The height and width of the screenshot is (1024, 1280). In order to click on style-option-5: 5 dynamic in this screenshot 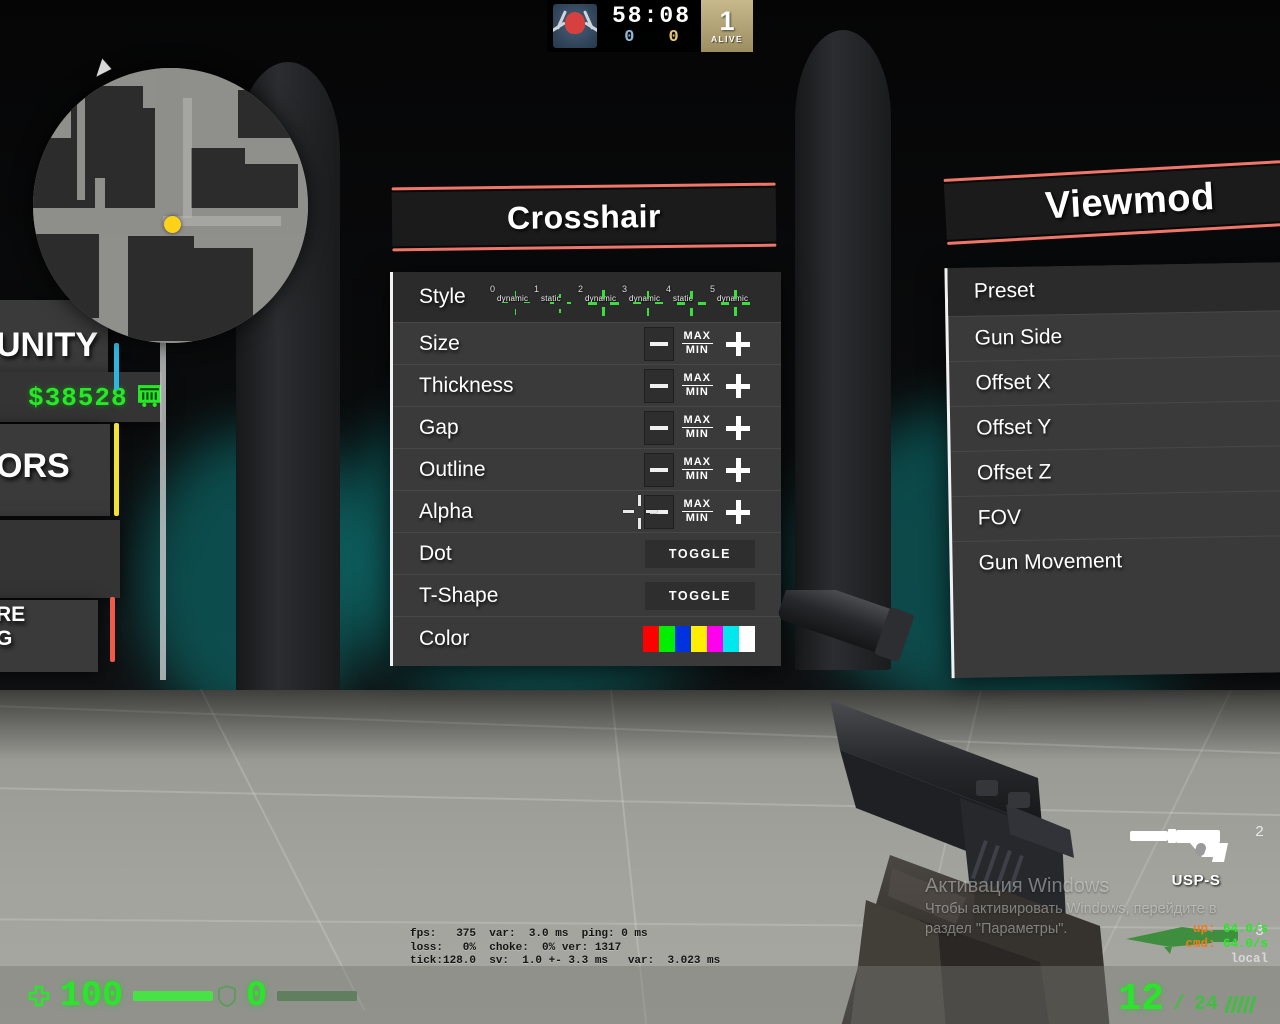, I will do `click(732, 300)`.